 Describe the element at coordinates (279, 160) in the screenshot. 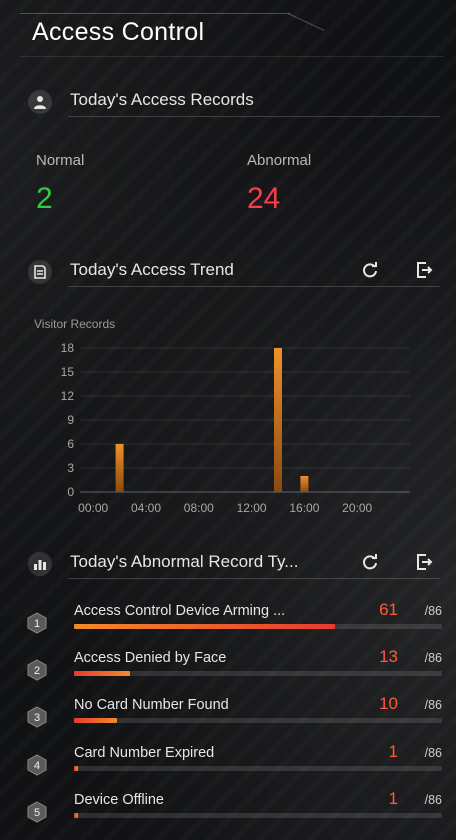

I see `abnormal-label: Abnormal` at that location.